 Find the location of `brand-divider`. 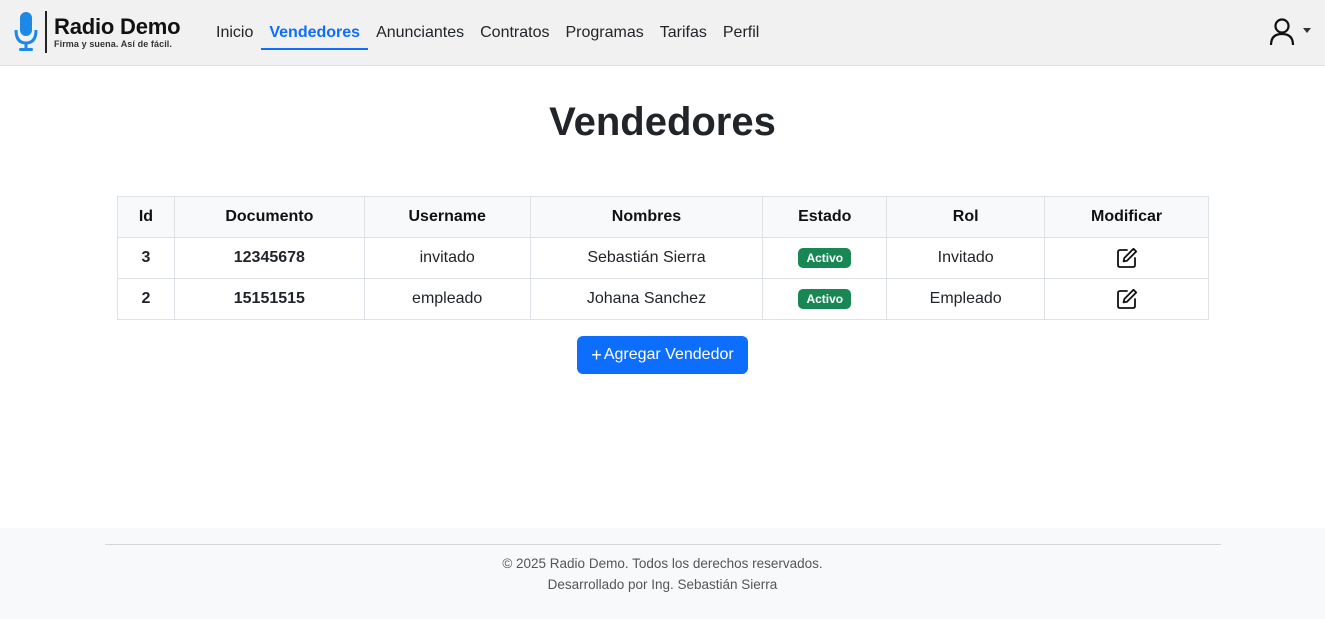

brand-divider is located at coordinates (46, 32).